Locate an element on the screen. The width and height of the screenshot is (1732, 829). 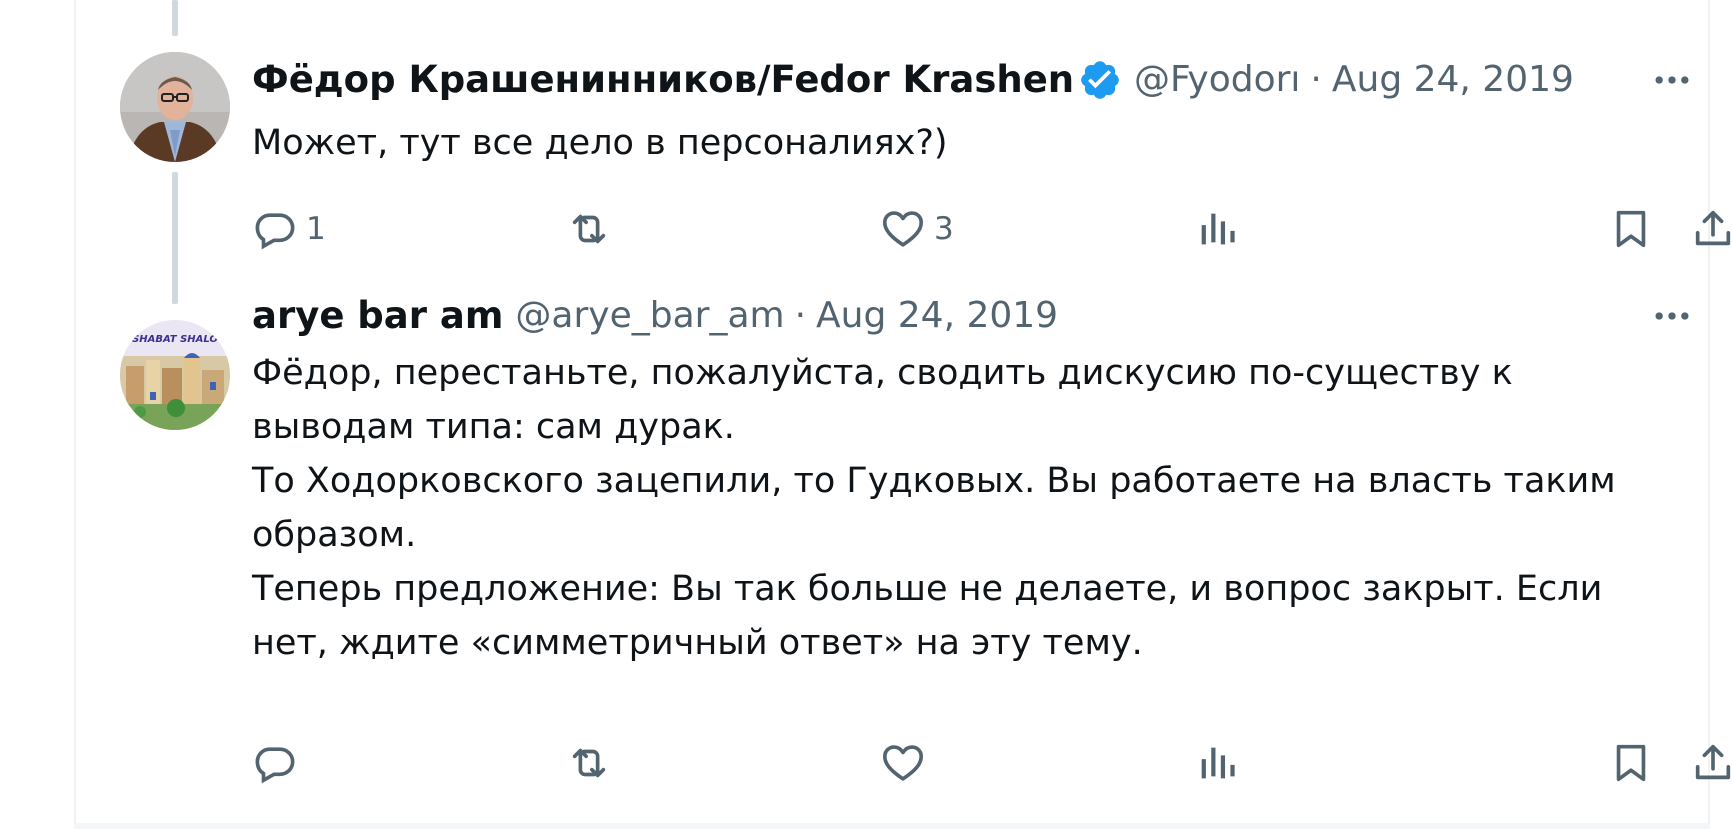
avatar-illustration: SHABAT SHALO is located at coordinates (175, 375).